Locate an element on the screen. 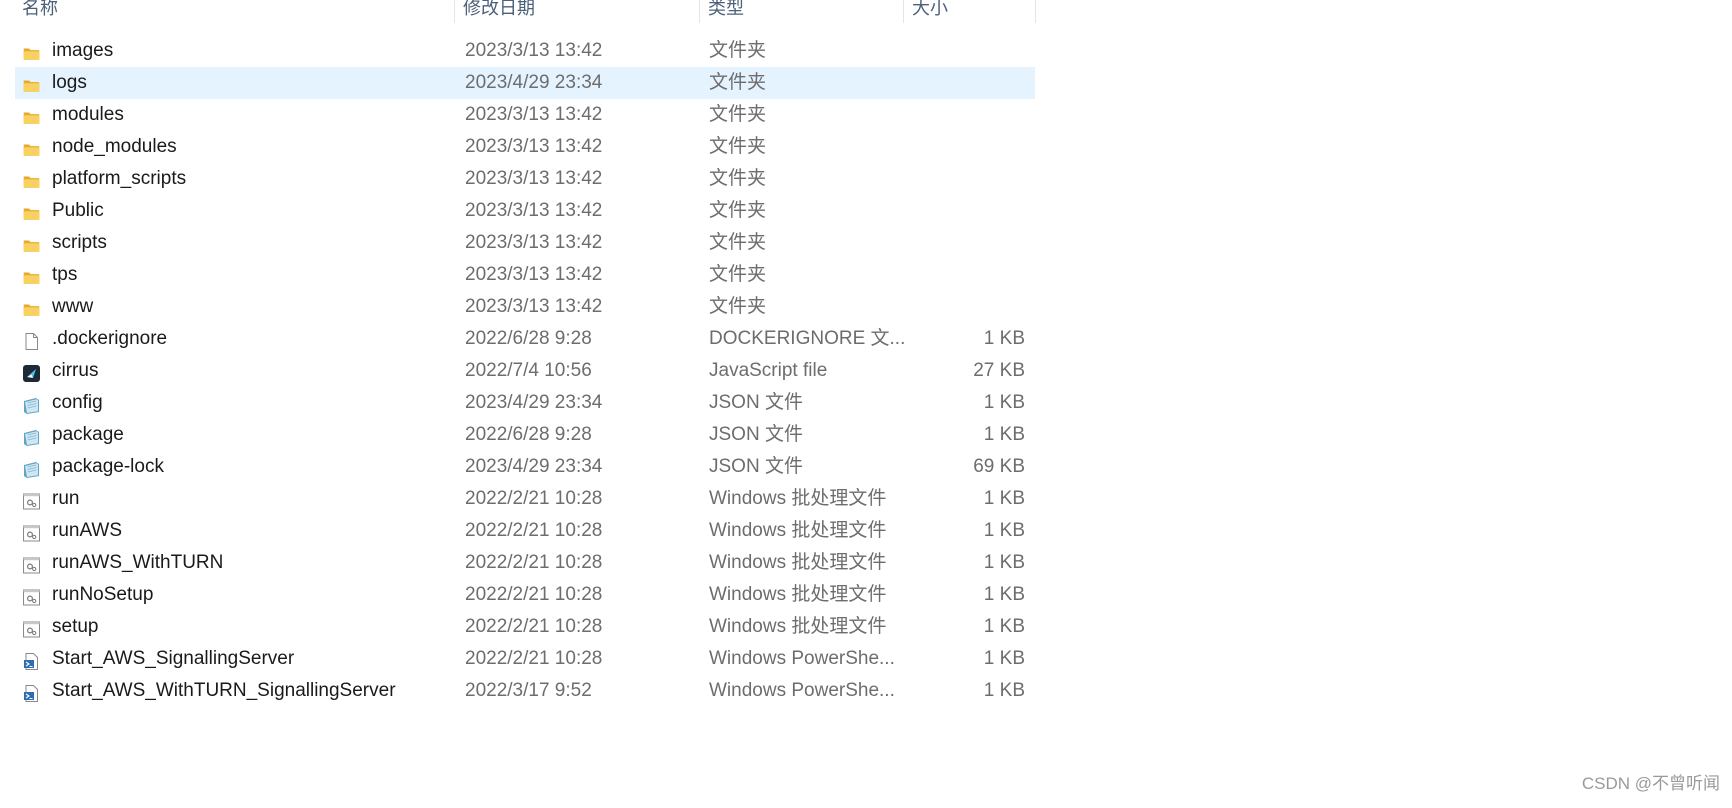 This screenshot has height=808, width=1732. file-name: config is located at coordinates (77, 402).